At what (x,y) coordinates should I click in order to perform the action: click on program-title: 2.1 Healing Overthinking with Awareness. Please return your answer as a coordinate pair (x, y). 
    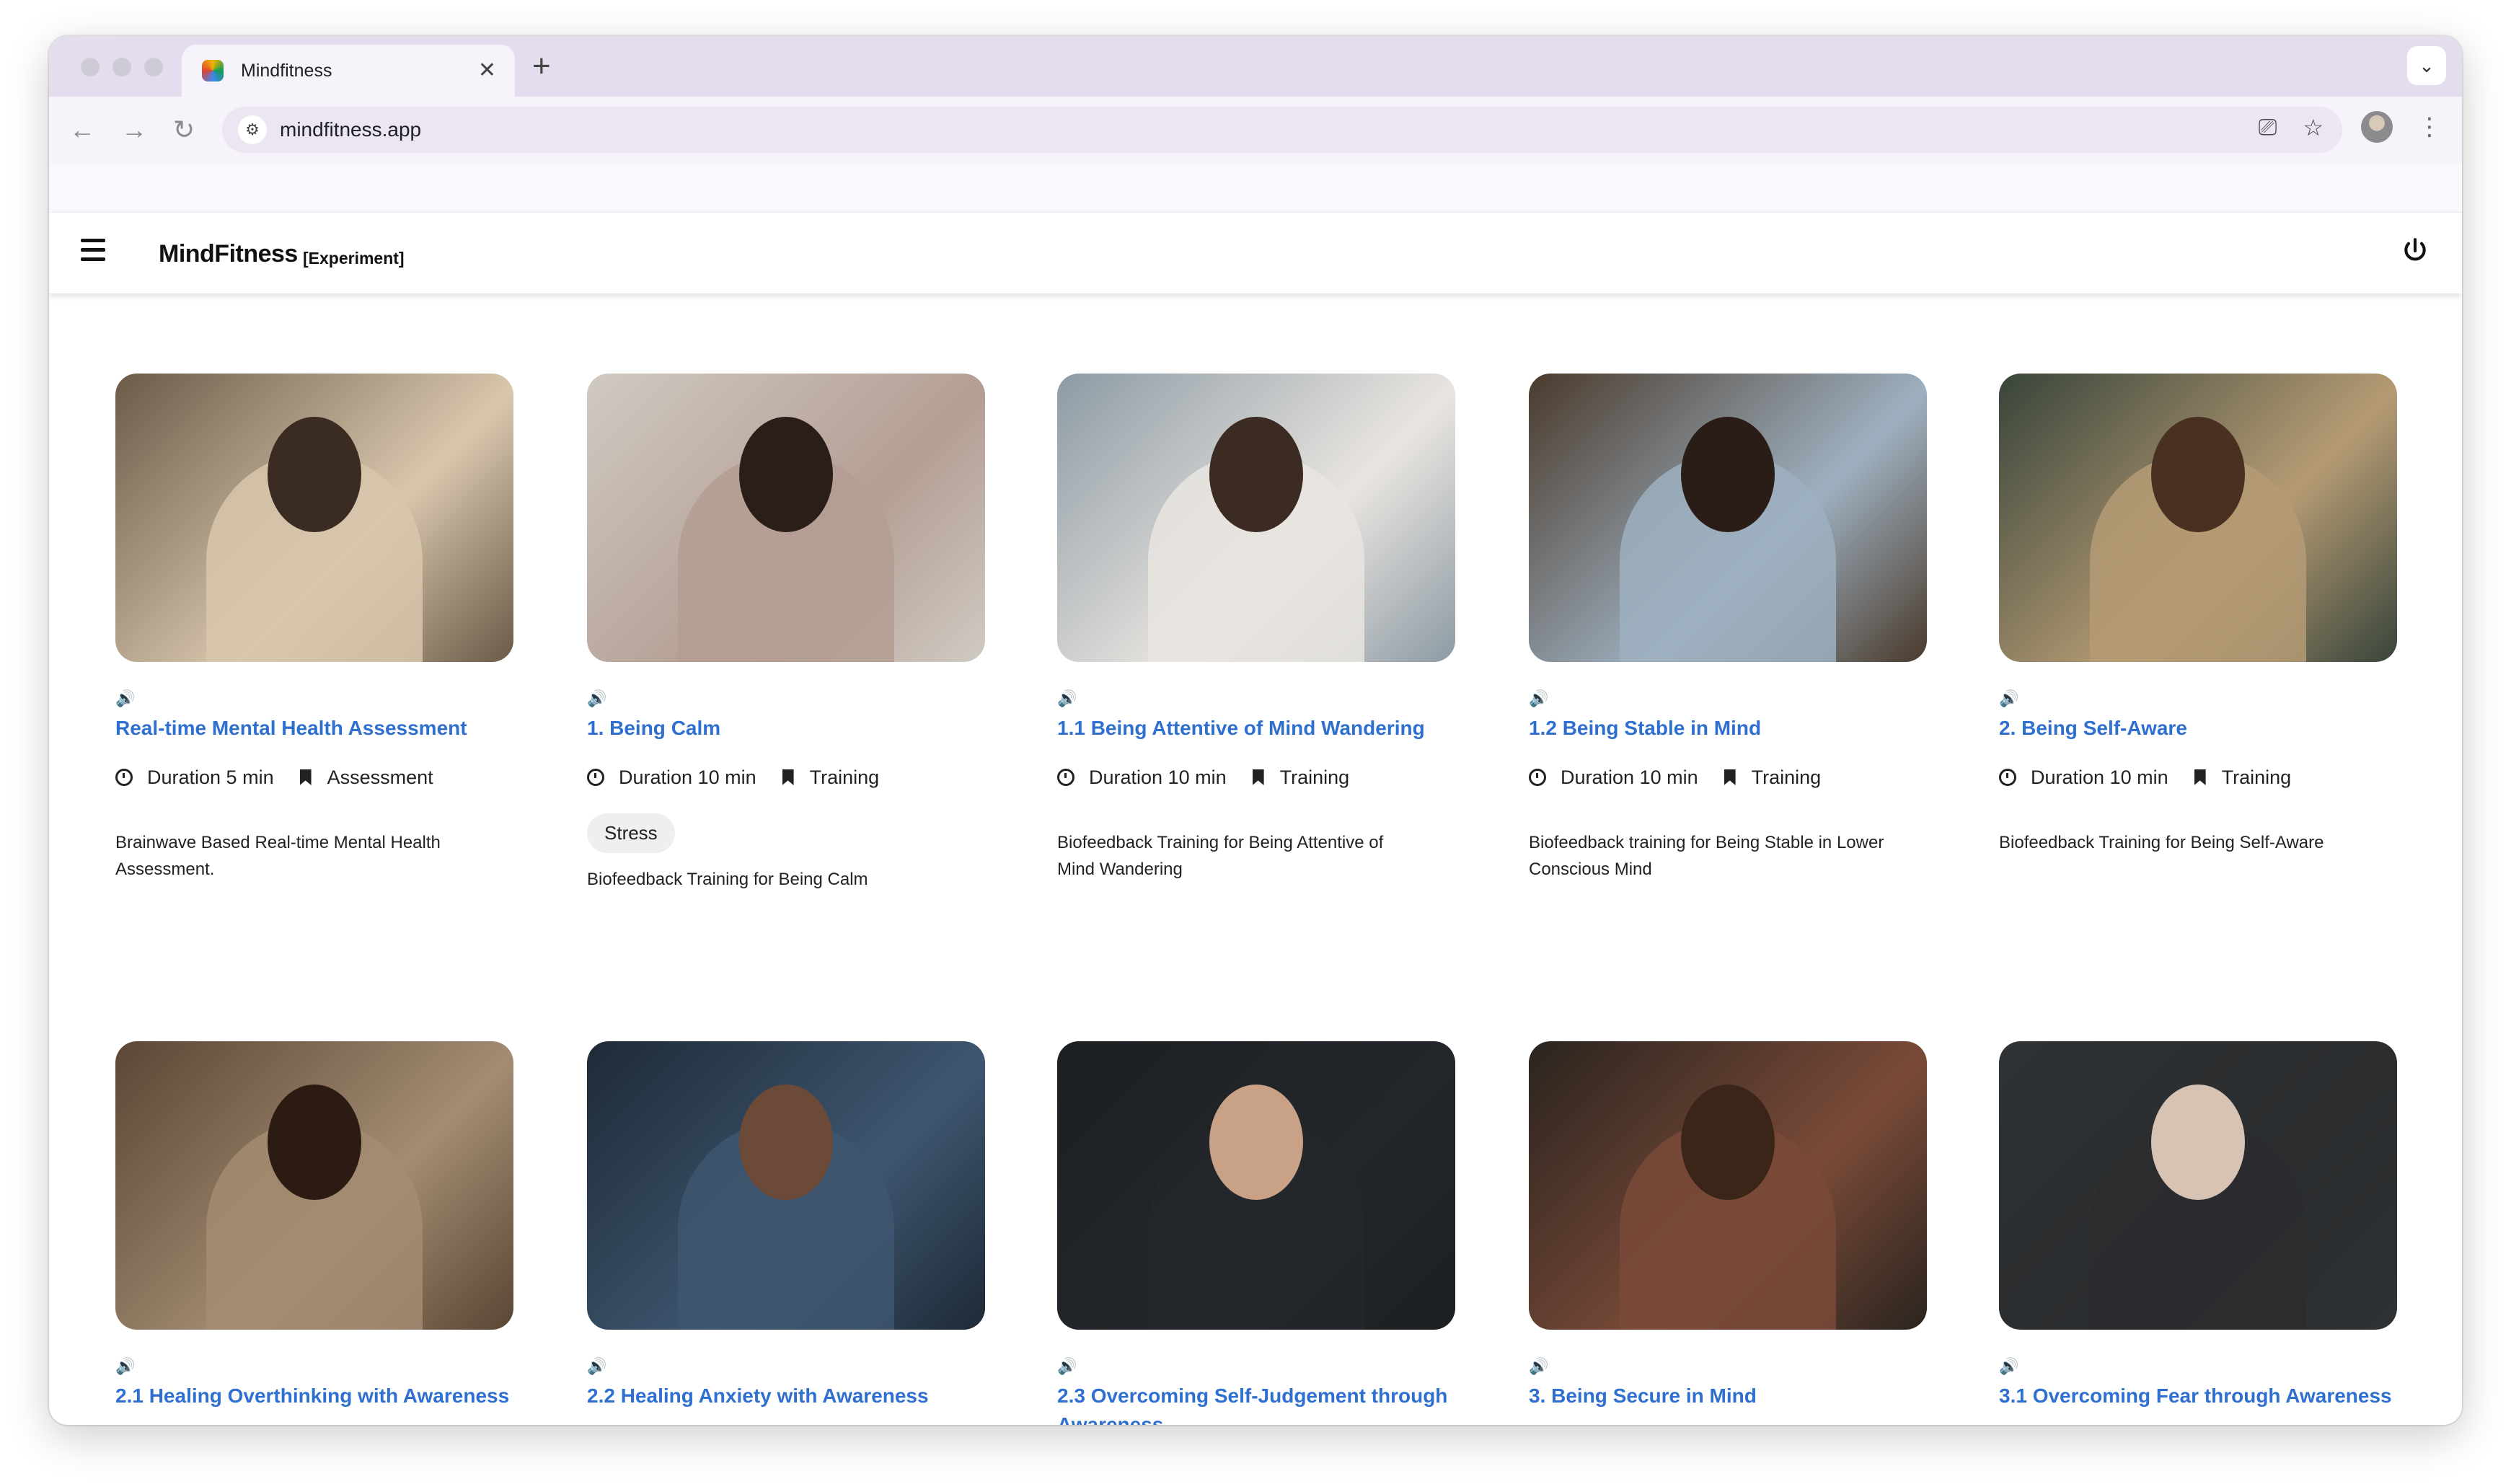
    Looking at the image, I should click on (314, 1396).